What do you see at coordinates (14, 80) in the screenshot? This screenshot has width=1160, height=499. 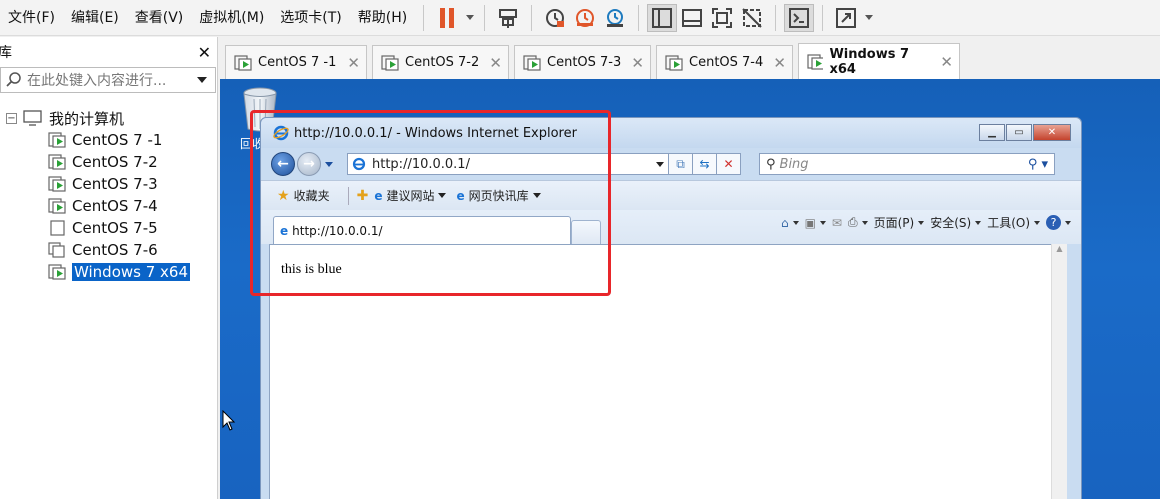 I see `search-icon` at bounding box center [14, 80].